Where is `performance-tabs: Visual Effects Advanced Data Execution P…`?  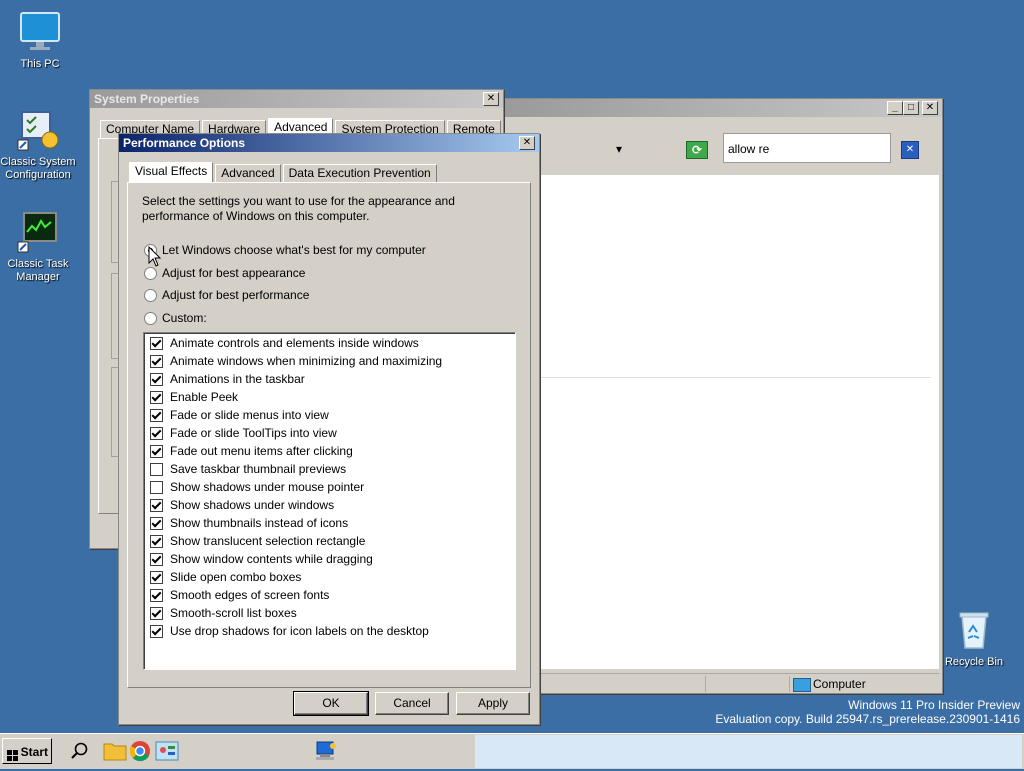
performance-tabs: Visual Effects Advanced Data Execution P… is located at coordinates (284, 173).